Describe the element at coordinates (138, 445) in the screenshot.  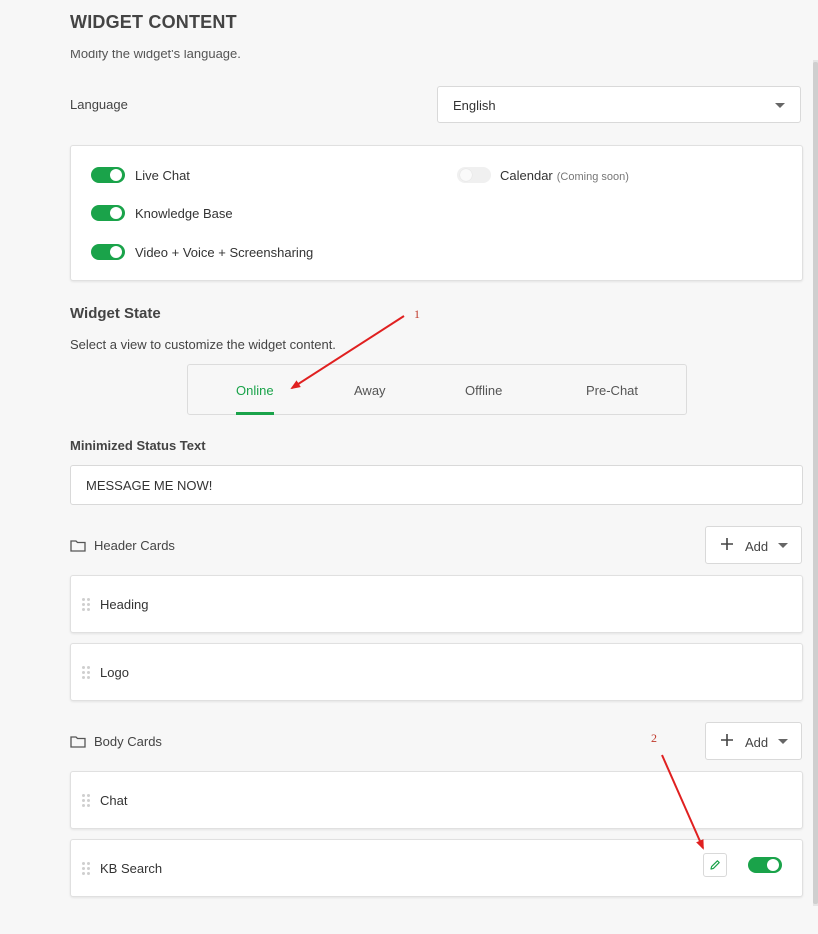
I see `minimized-status-label: Minimized Status Text` at that location.